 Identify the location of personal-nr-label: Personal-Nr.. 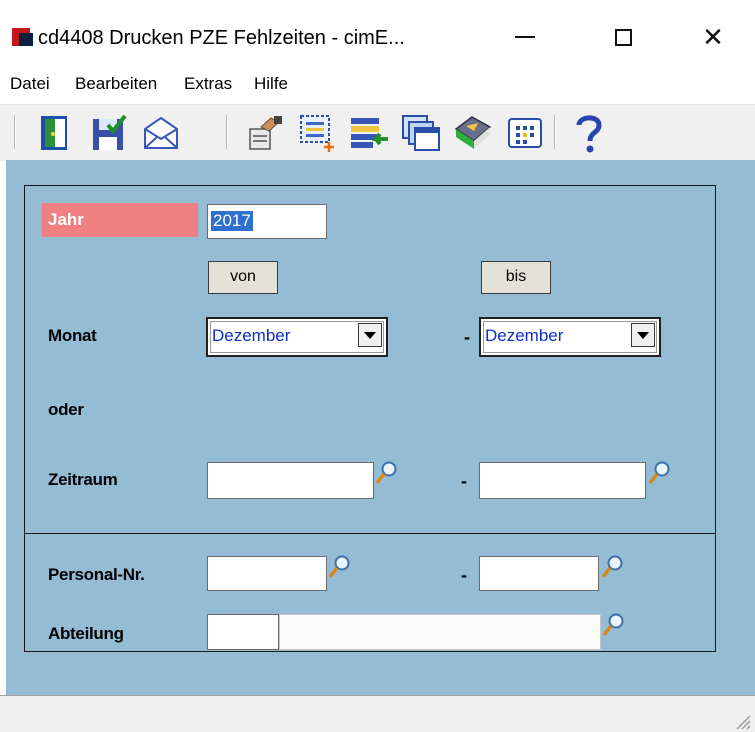
(96, 574).